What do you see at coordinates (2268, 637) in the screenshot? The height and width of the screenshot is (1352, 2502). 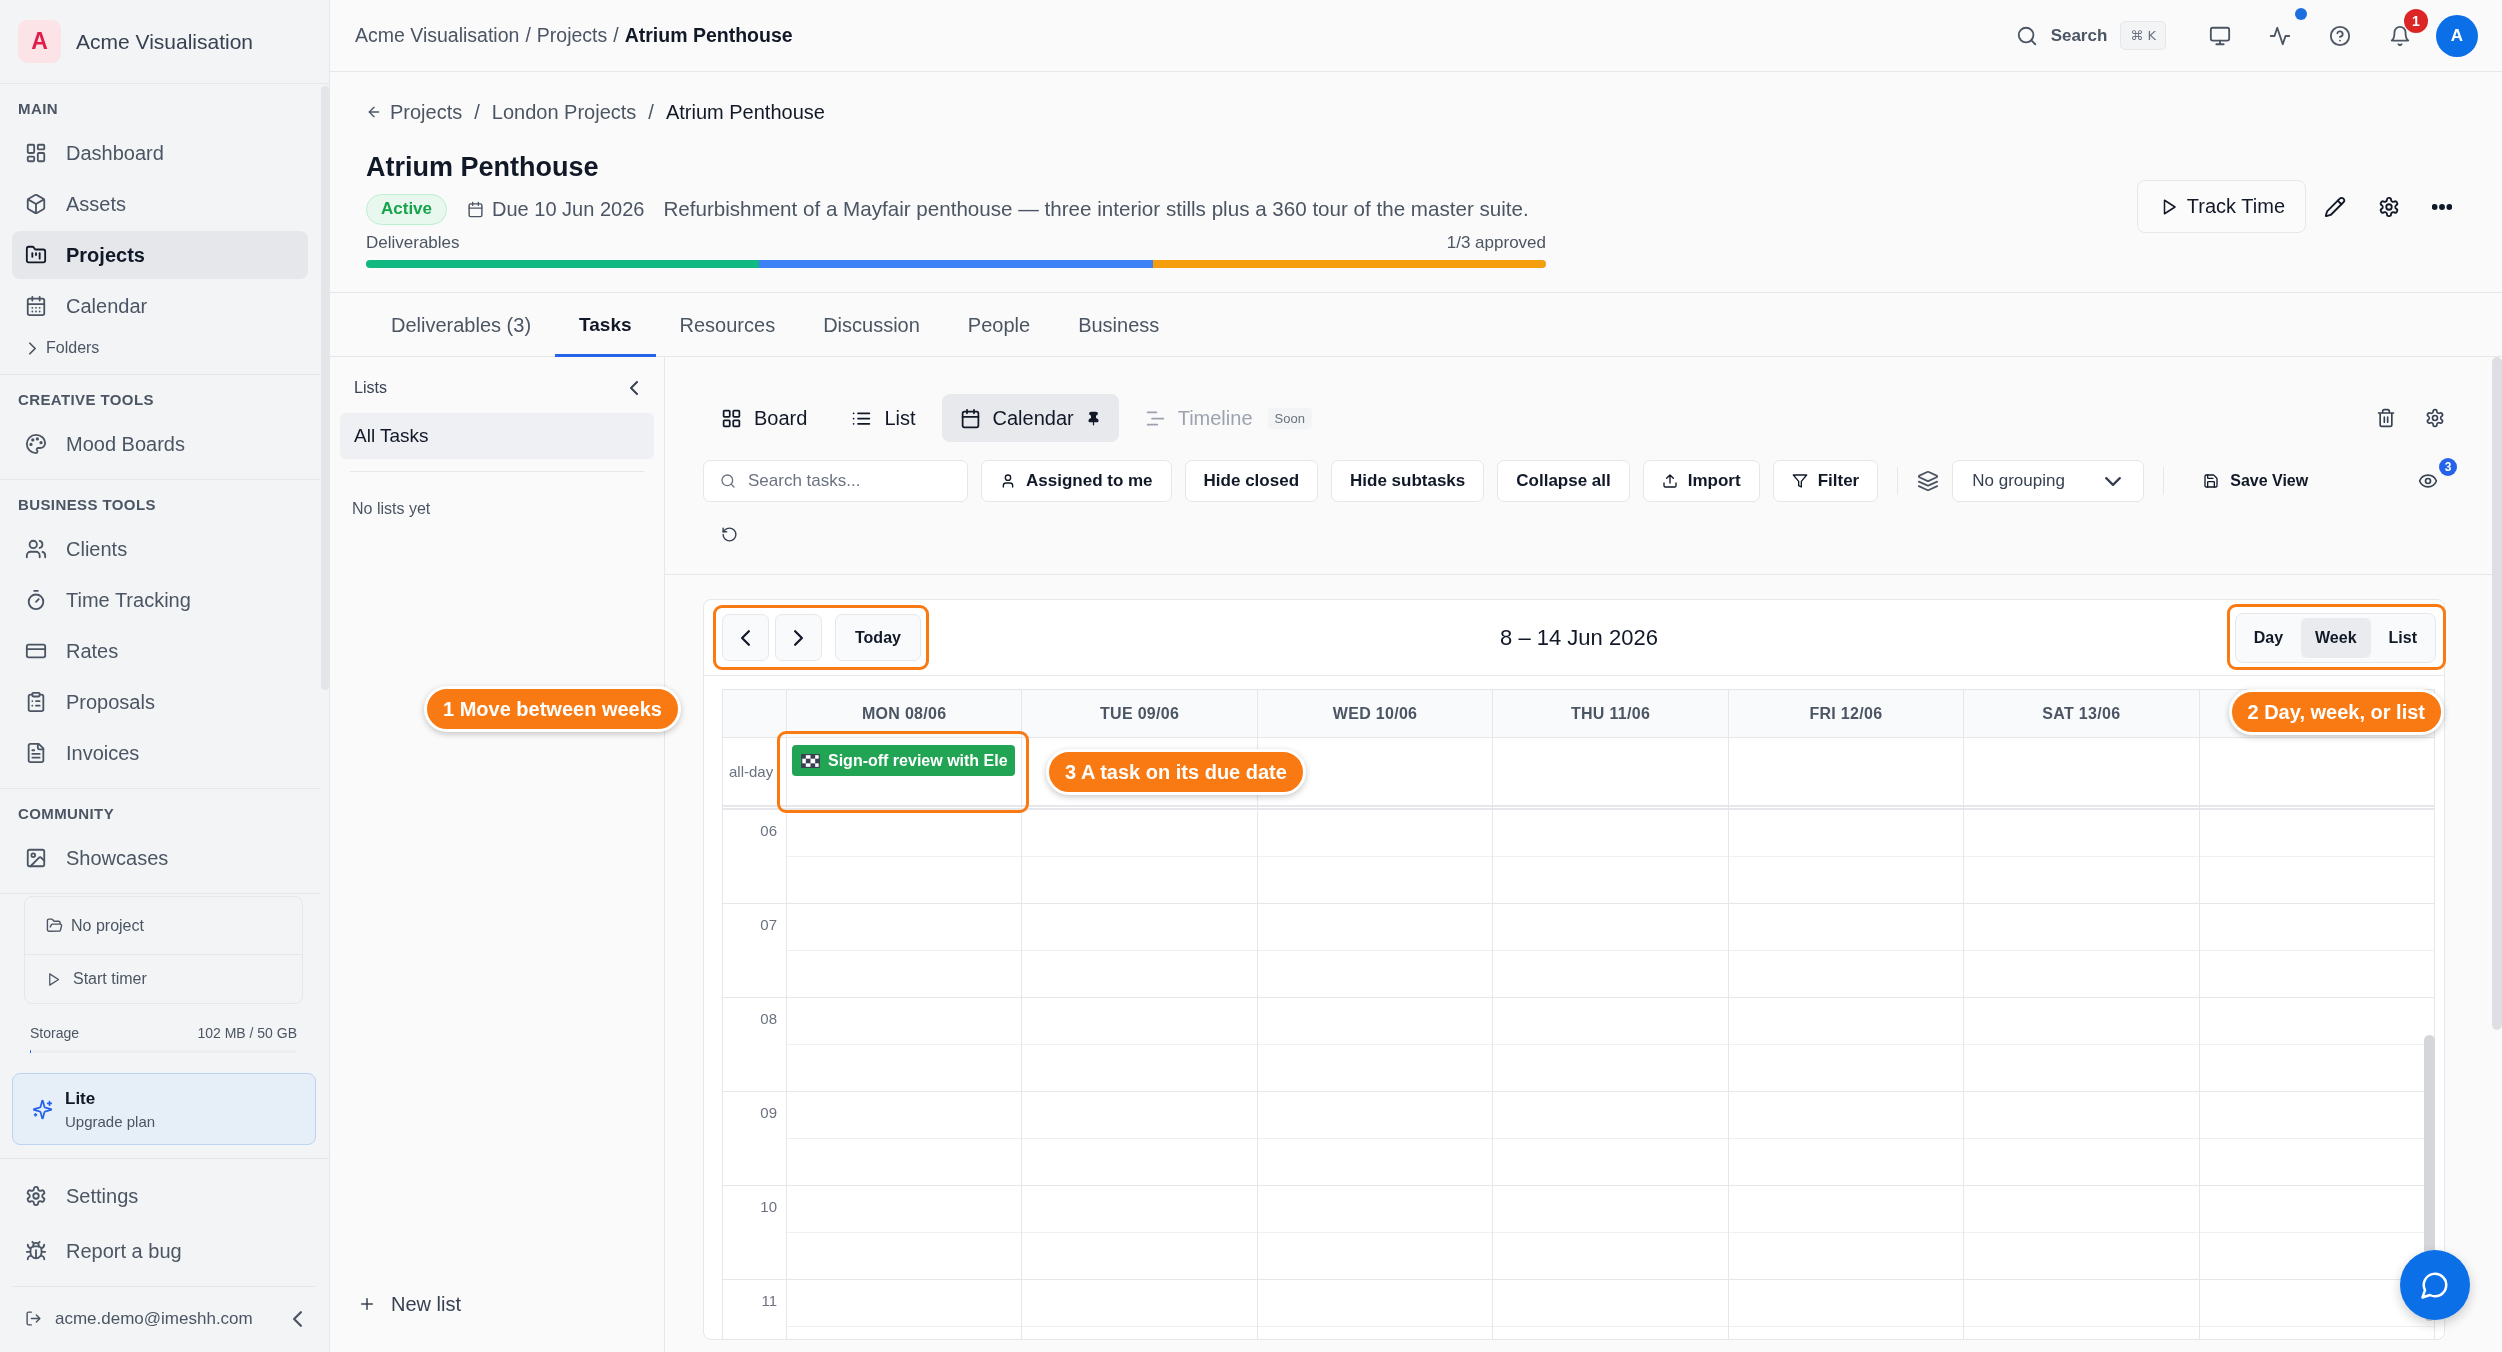 I see `view-mode-option: Day` at bounding box center [2268, 637].